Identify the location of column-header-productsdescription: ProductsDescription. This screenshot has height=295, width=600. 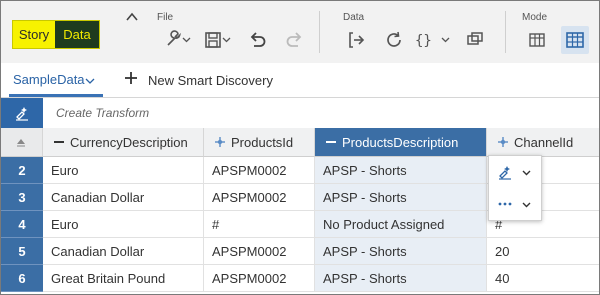
(401, 142).